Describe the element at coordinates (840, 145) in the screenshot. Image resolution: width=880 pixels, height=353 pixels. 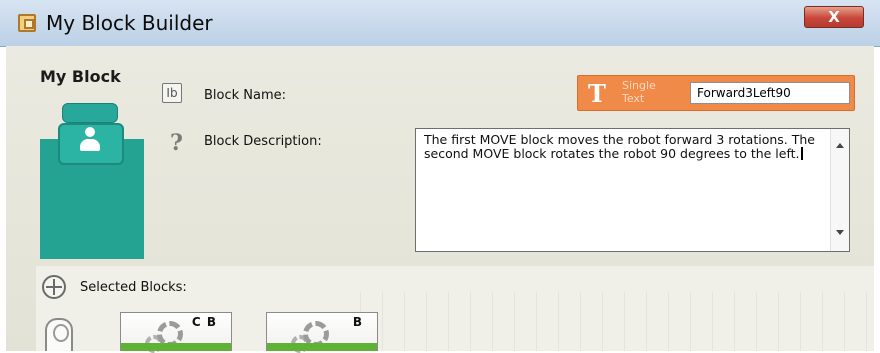
I see `scroll-up-arrow-icon` at that location.